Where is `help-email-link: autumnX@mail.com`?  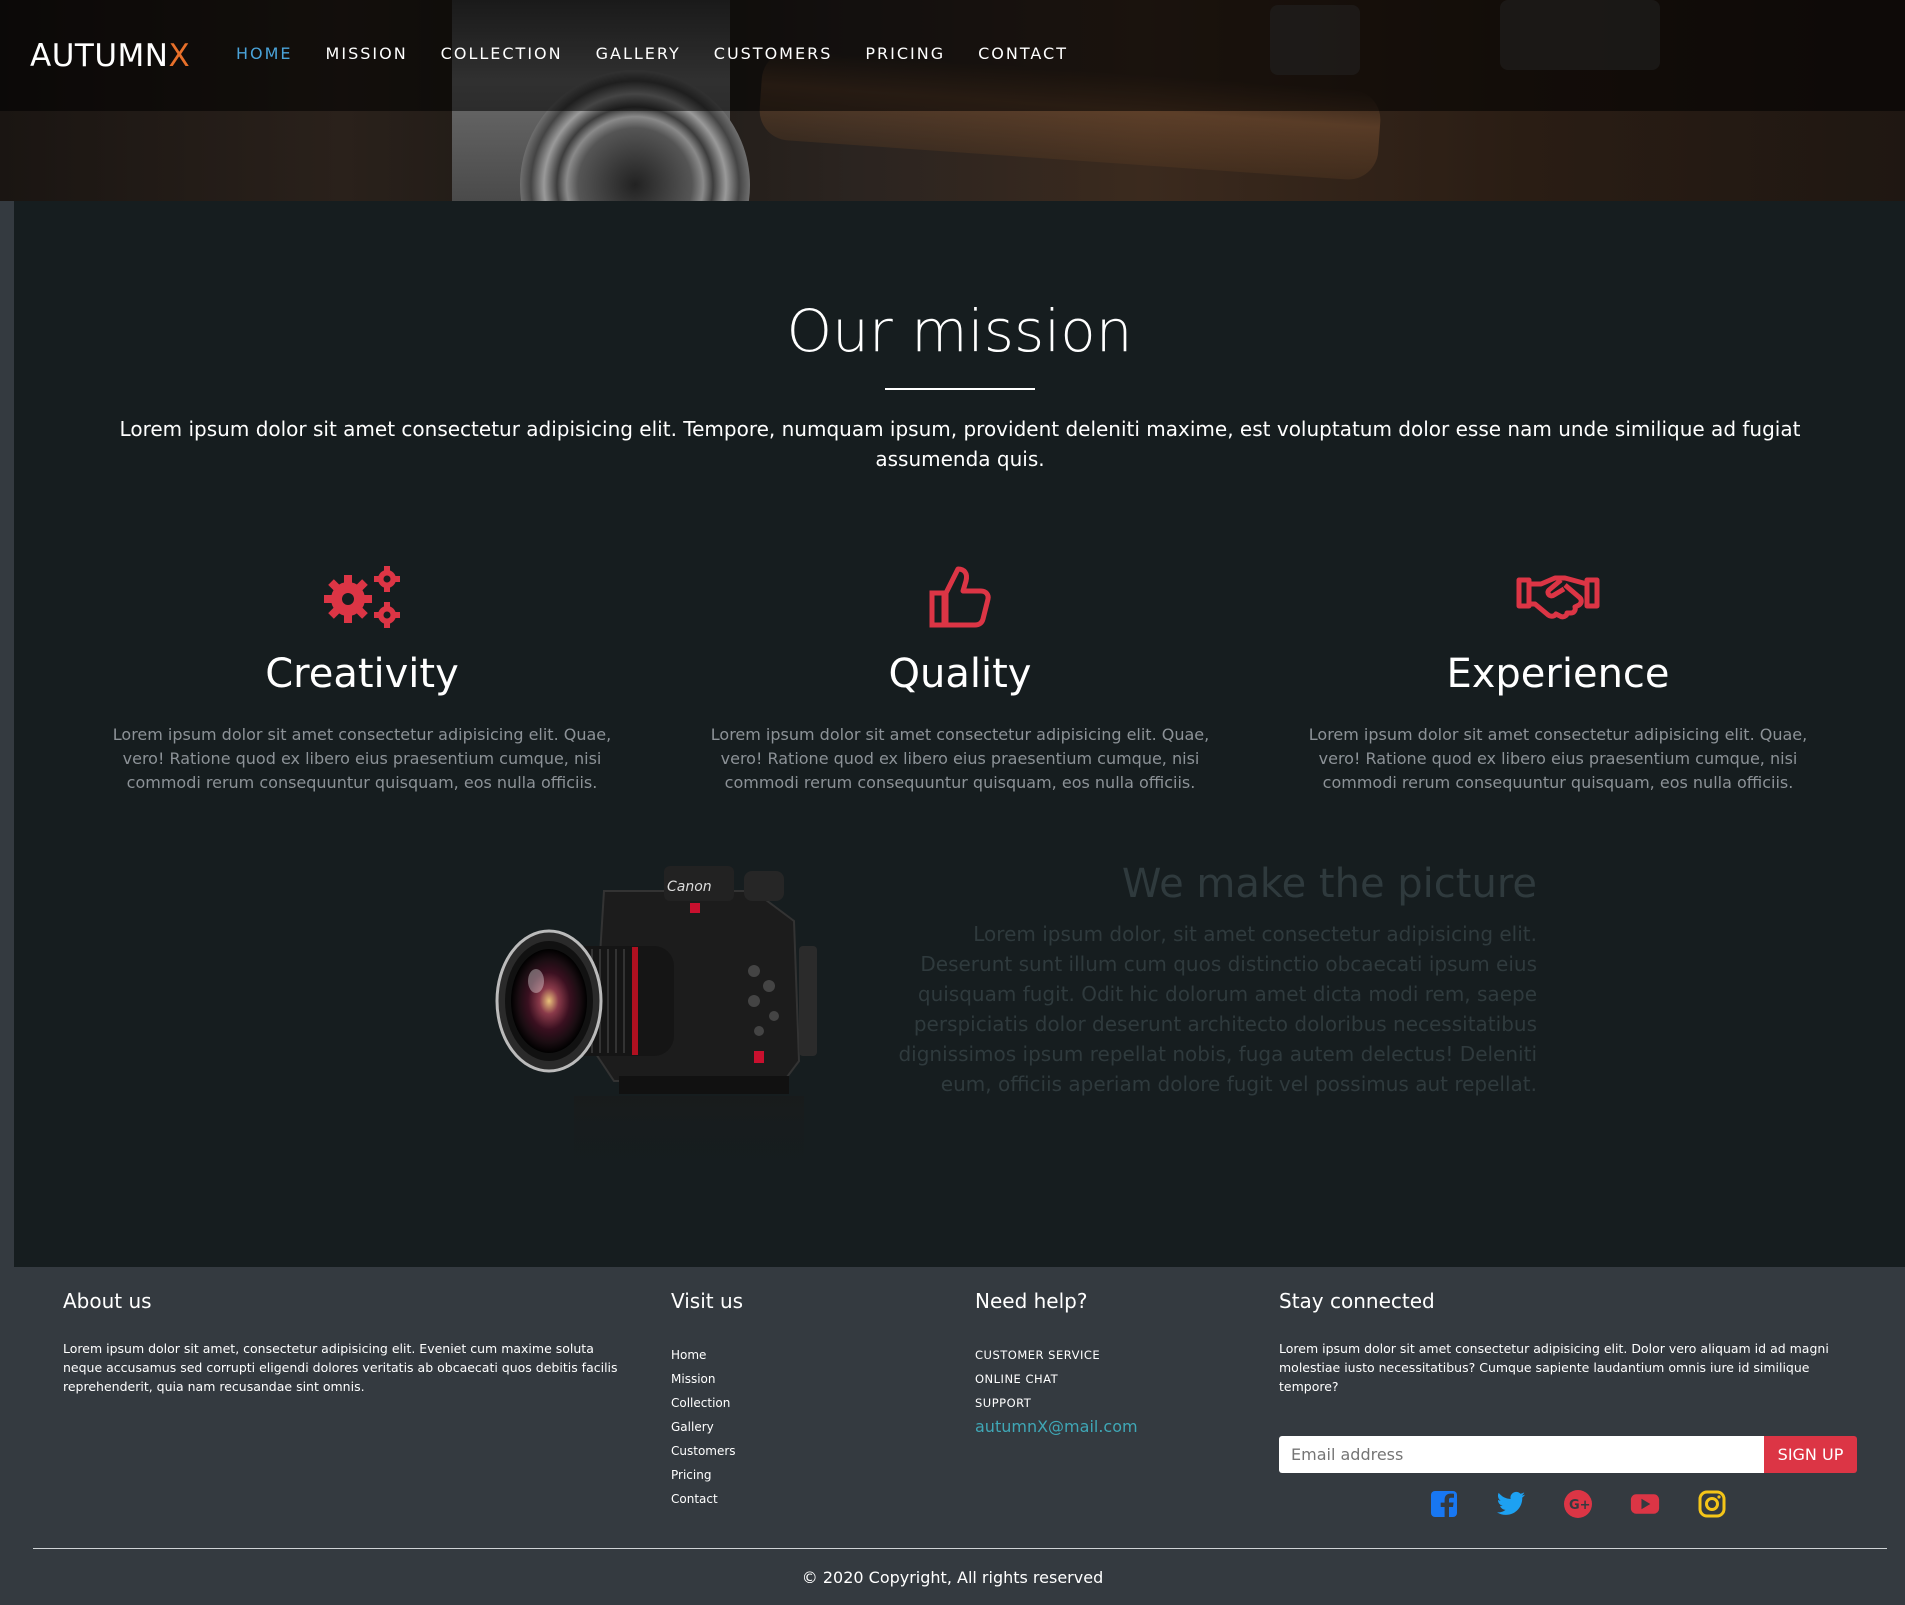
help-email-link: autumnX@mail.com is located at coordinates (1056, 1426).